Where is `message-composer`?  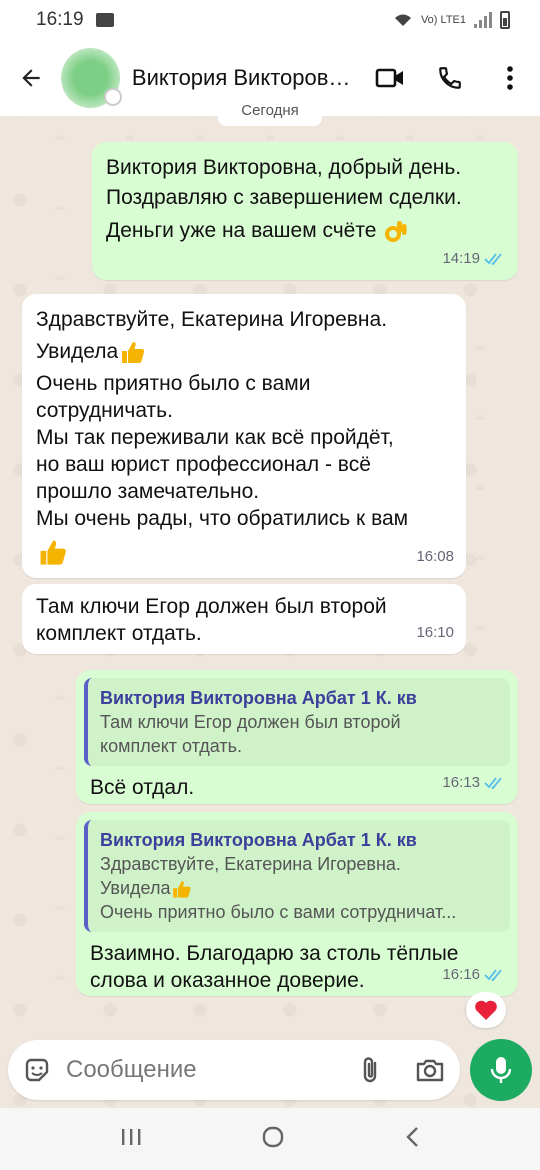 message-composer is located at coordinates (234, 1070).